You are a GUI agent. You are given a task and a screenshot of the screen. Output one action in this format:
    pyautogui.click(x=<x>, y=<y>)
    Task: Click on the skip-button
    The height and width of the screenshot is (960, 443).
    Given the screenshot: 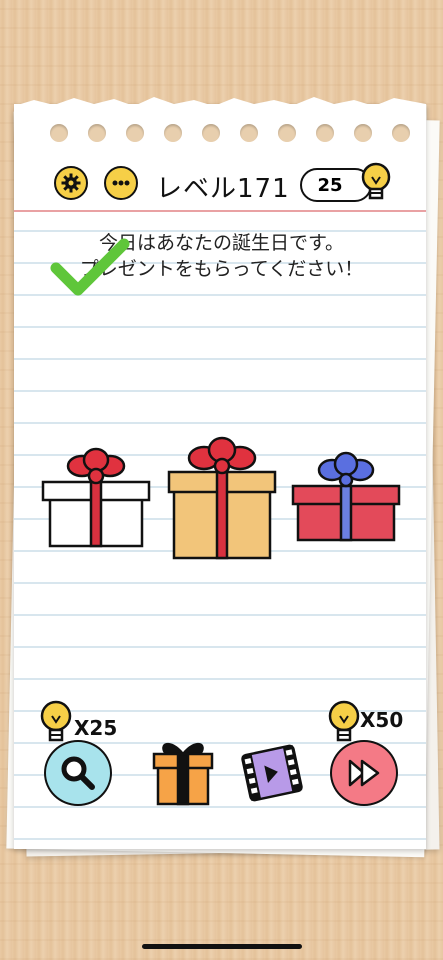 What is the action you would take?
    pyautogui.click(x=364, y=773)
    